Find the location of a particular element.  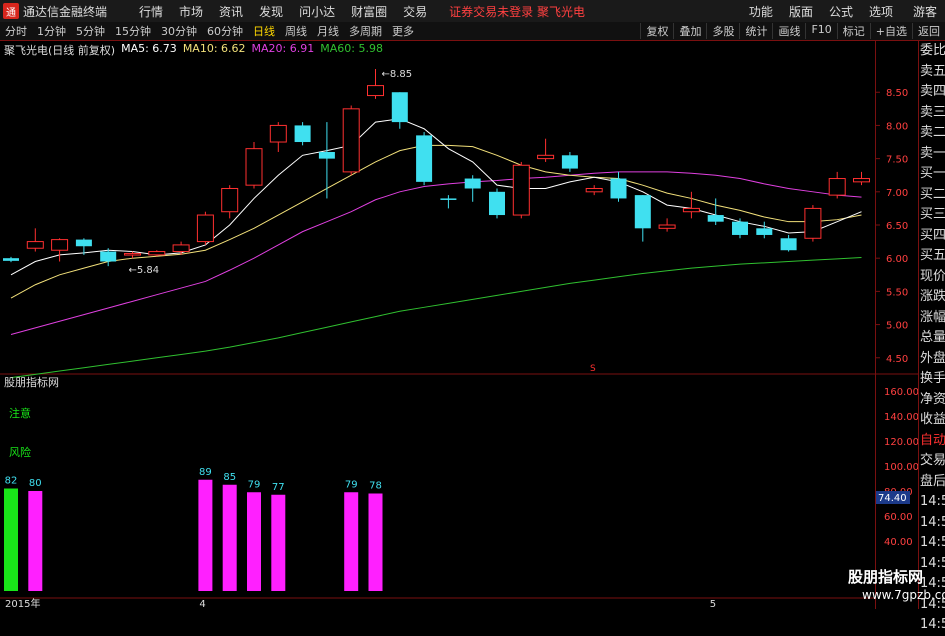

menu-item-0: 行情 is located at coordinates (151, 11).